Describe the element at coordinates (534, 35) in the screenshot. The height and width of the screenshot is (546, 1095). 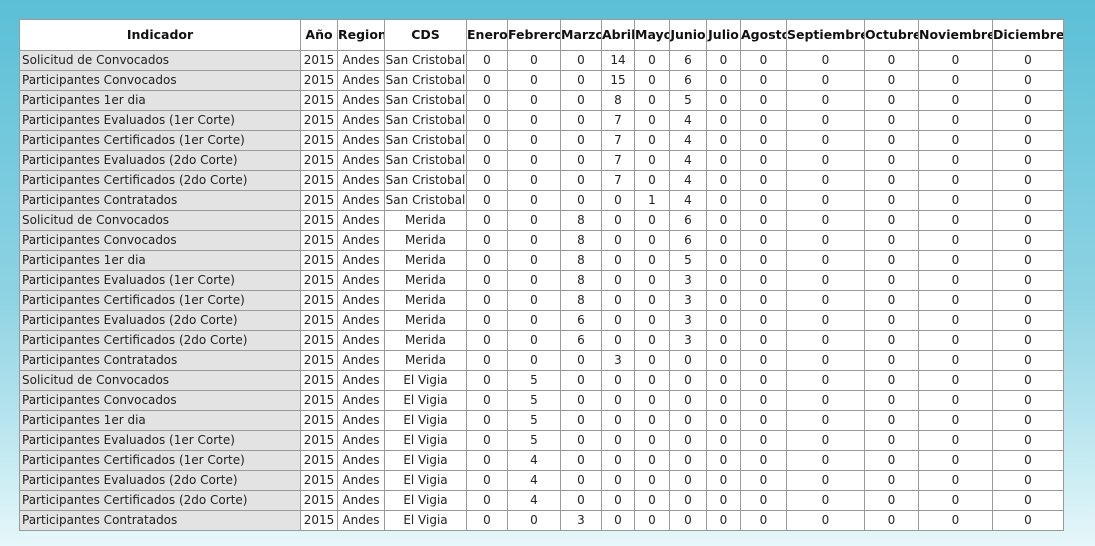
I see `column-header-febrero: Febrero` at that location.